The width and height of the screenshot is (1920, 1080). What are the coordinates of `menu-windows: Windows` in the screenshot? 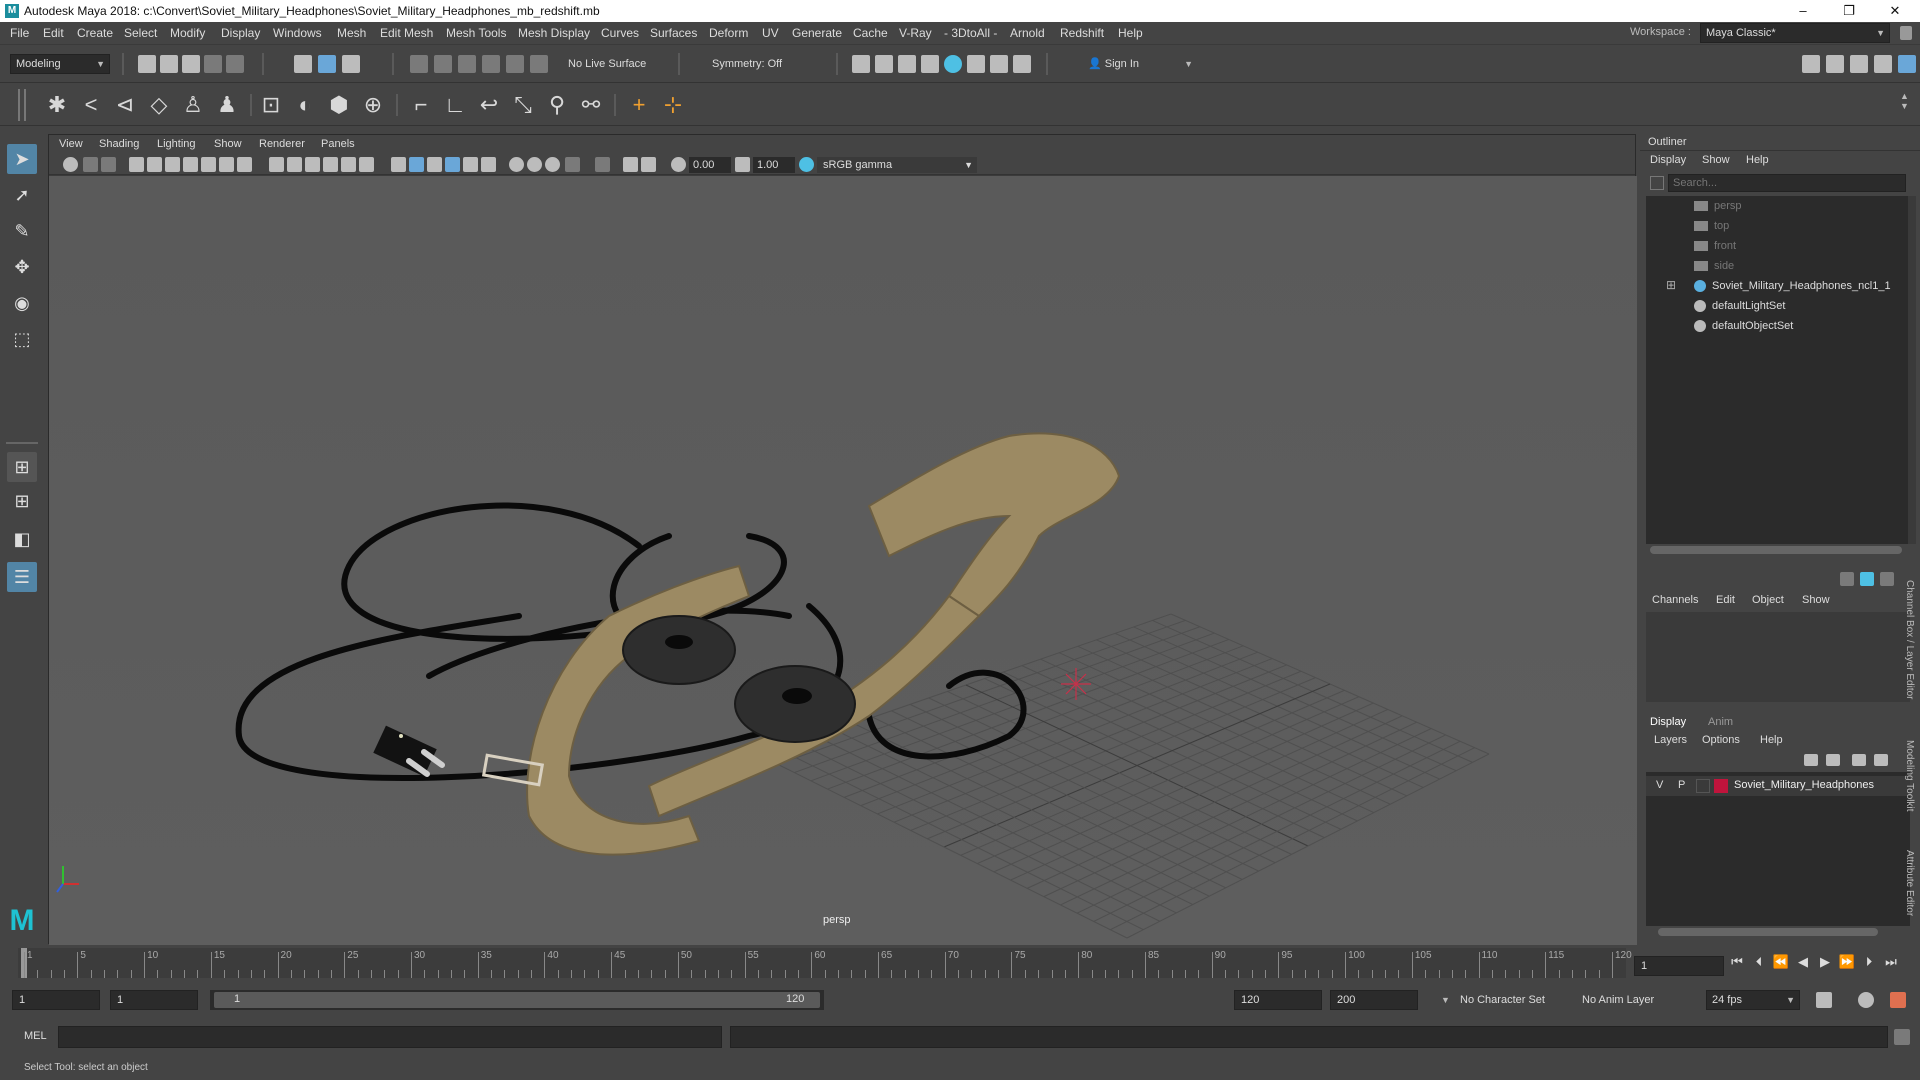 It's located at (297, 33).